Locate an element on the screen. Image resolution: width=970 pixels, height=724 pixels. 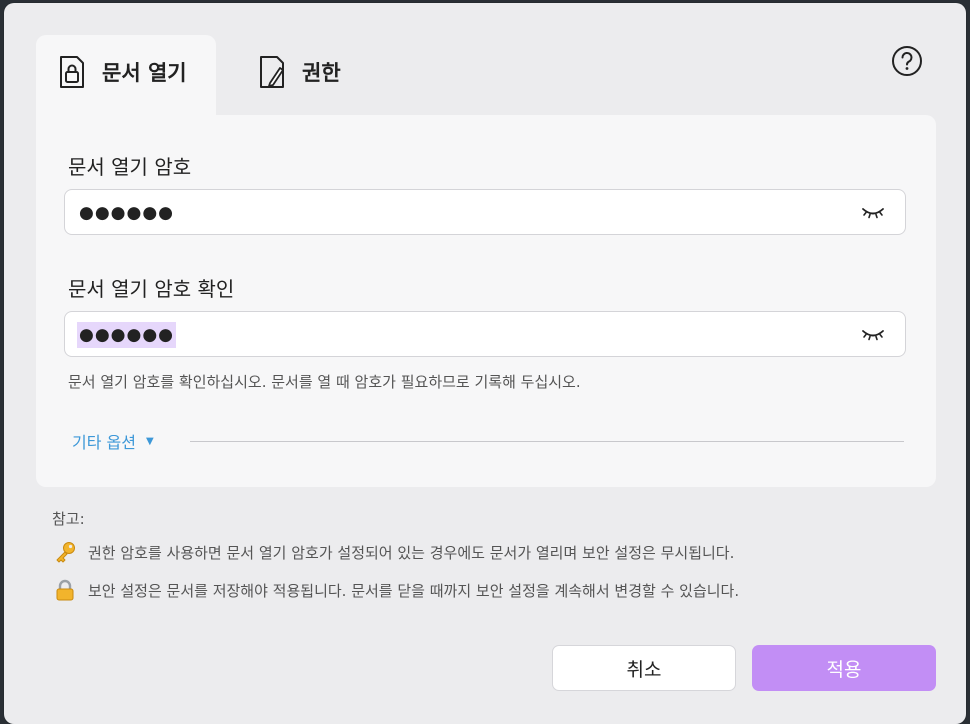
confirm-password-label: 문서 열기 암호 확인 is located at coordinates (151, 289).